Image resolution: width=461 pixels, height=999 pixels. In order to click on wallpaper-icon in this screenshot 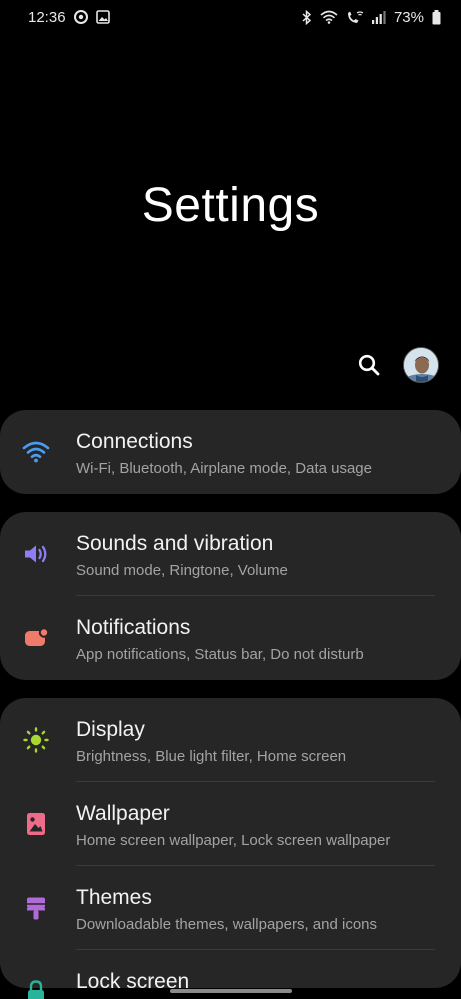, I will do `click(36, 824)`.